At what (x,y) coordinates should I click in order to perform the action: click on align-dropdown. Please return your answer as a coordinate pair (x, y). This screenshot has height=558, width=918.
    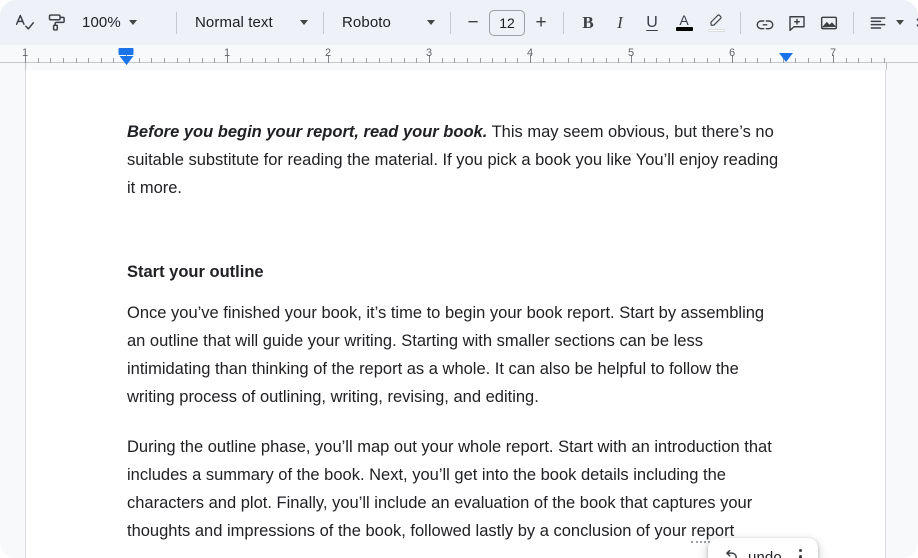
    Looking at the image, I should click on (885, 23).